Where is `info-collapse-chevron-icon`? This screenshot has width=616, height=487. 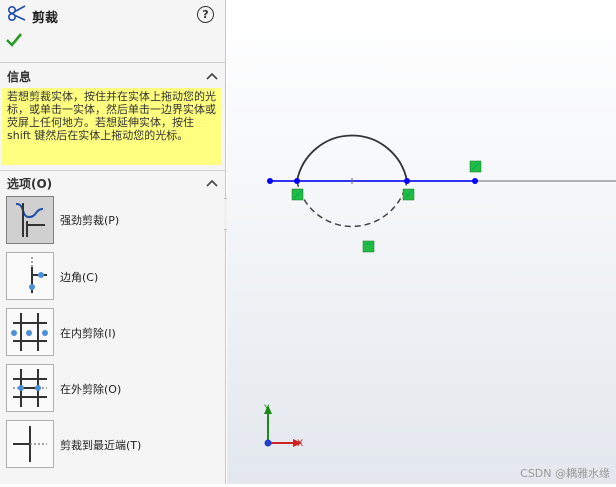 info-collapse-chevron-icon is located at coordinates (212, 76).